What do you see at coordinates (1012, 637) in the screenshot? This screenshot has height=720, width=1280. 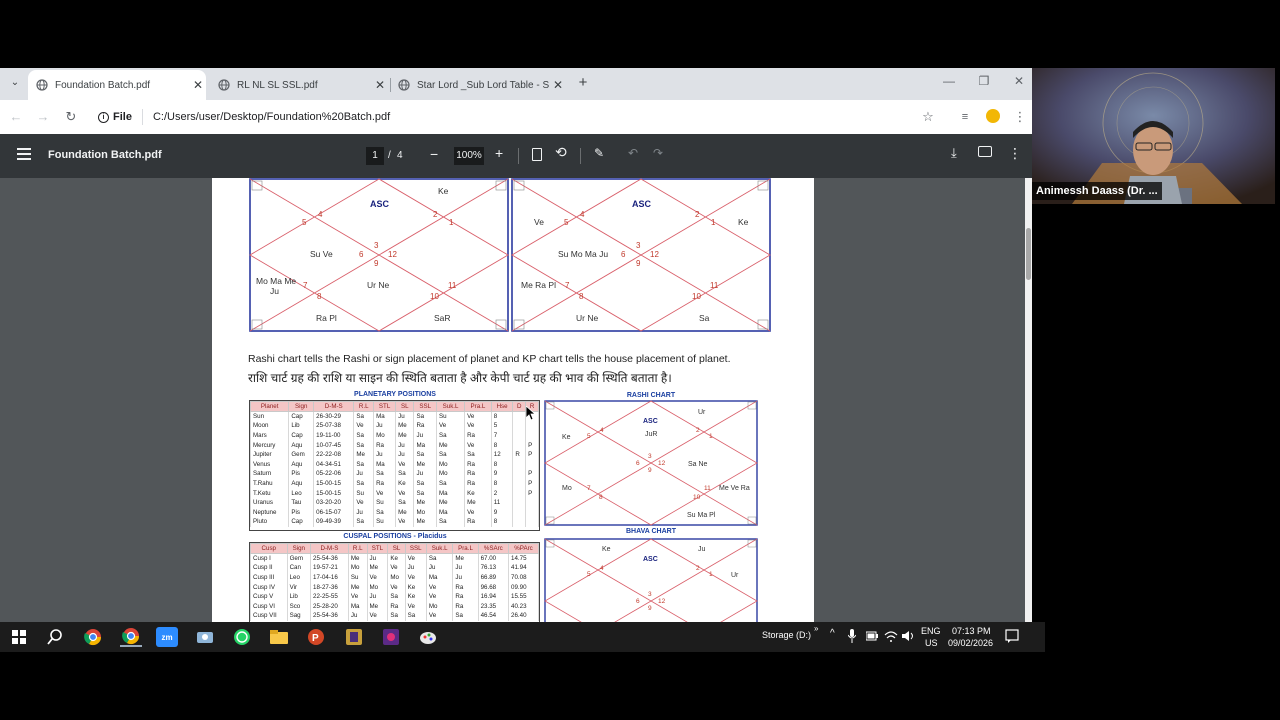 I see `notification-icon` at bounding box center [1012, 637].